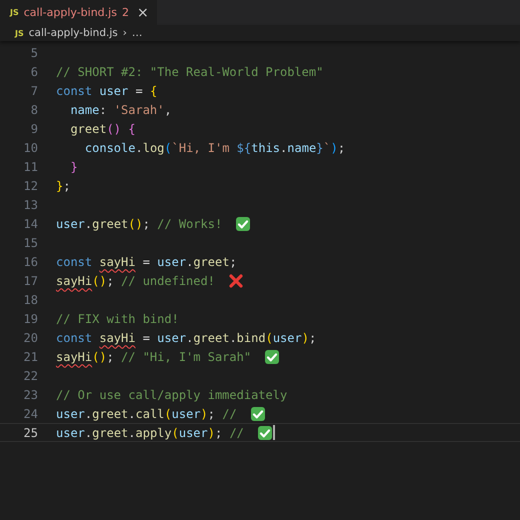 The height and width of the screenshot is (520, 520). Describe the element at coordinates (147, 413) in the screenshot. I see `code-line: user.greet.call(user); //` at that location.